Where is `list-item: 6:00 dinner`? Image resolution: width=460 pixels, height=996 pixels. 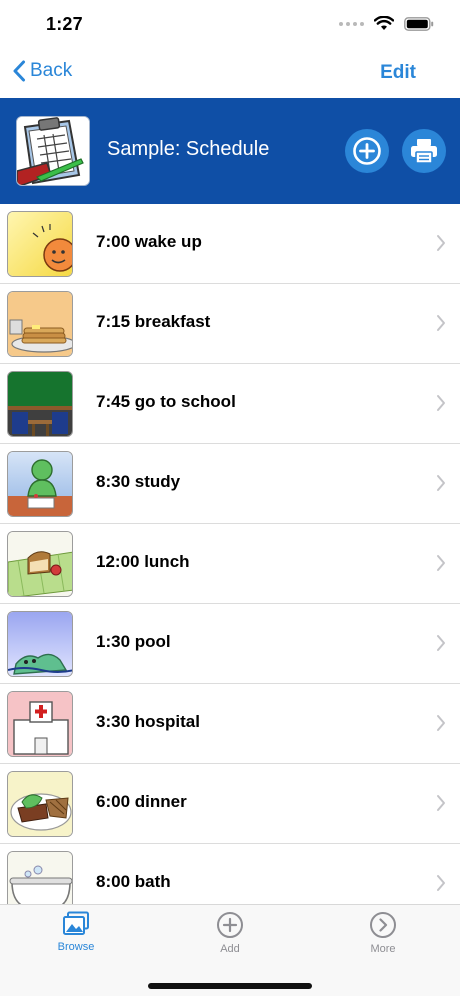 list-item: 6:00 dinner is located at coordinates (230, 804).